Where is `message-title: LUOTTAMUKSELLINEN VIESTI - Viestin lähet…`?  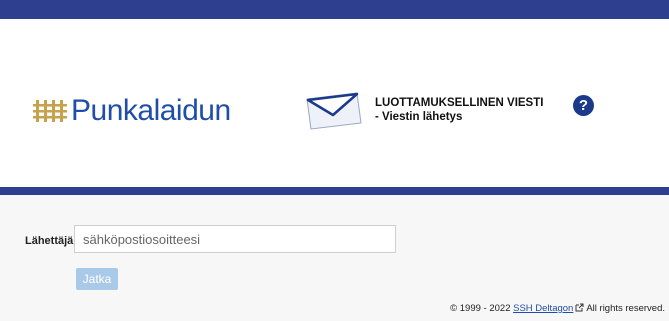 message-title: LUOTTAMUKSELLINEN VIESTI - Viestin lähet… is located at coordinates (459, 110).